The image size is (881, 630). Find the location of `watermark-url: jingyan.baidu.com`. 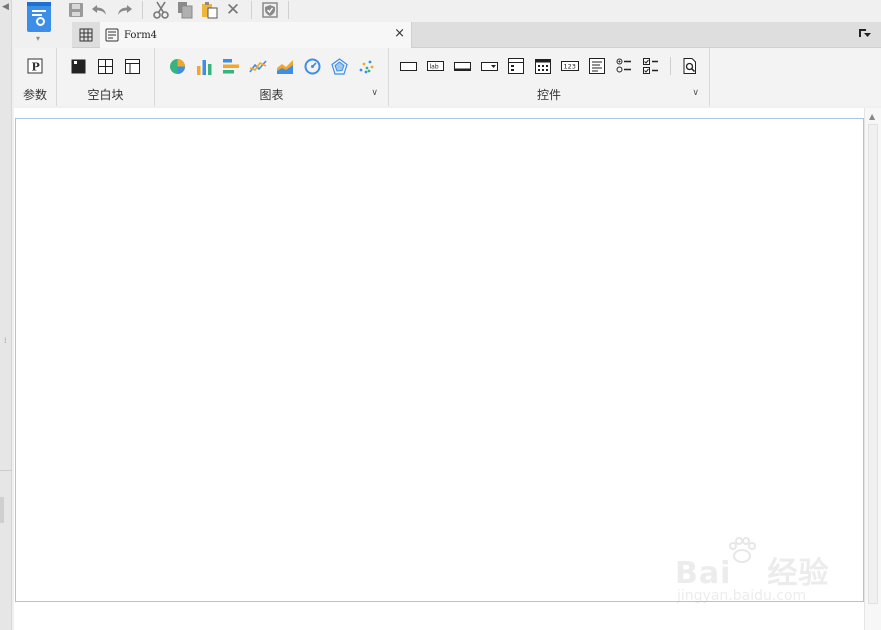

watermark-url: jingyan.baidu.com is located at coordinates (742, 596).